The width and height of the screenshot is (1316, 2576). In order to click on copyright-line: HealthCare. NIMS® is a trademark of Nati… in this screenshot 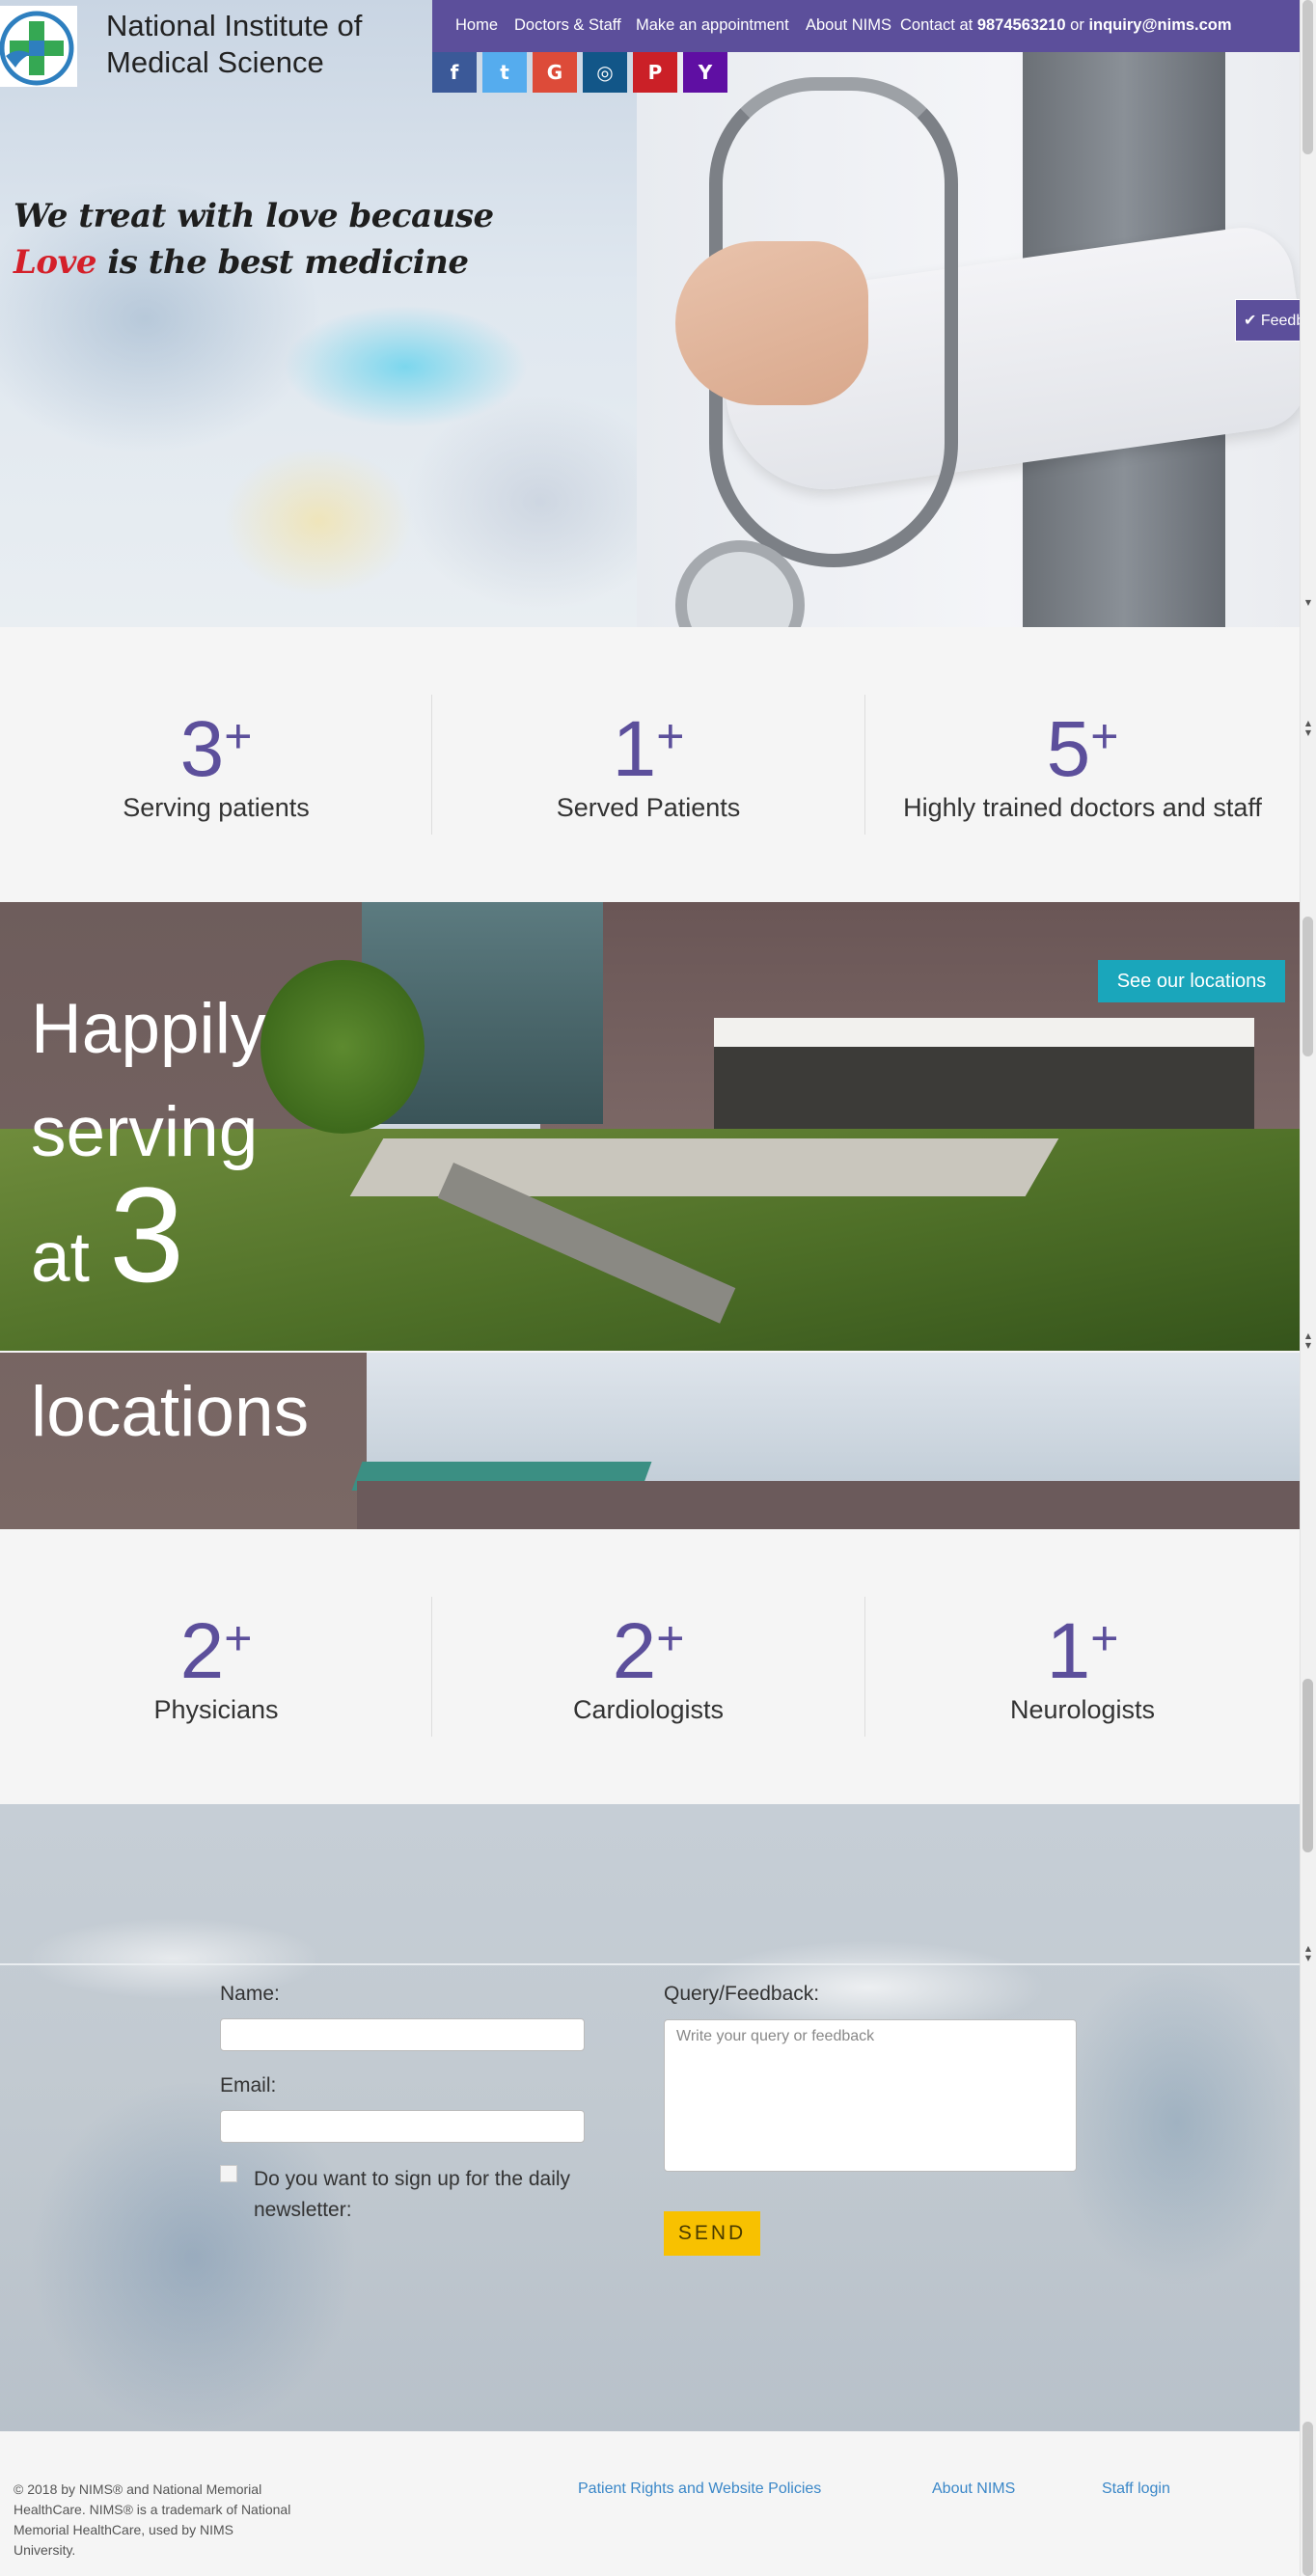, I will do `click(152, 2509)`.